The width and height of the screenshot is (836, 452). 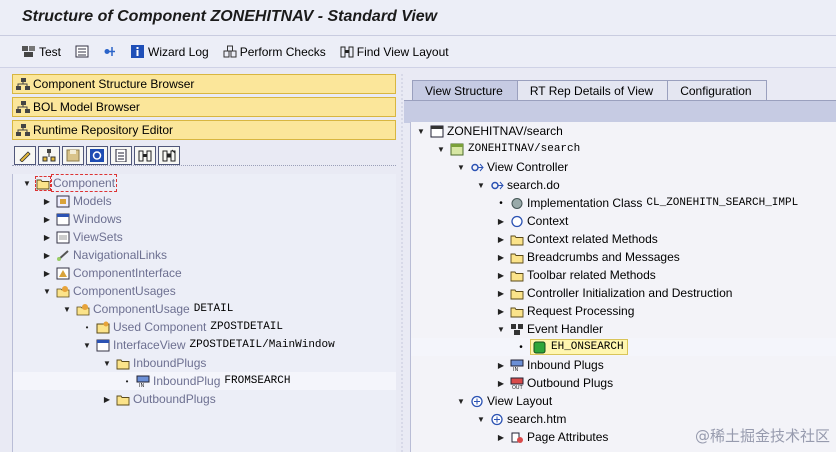 I want to click on find-icon, so click(x=145, y=155).